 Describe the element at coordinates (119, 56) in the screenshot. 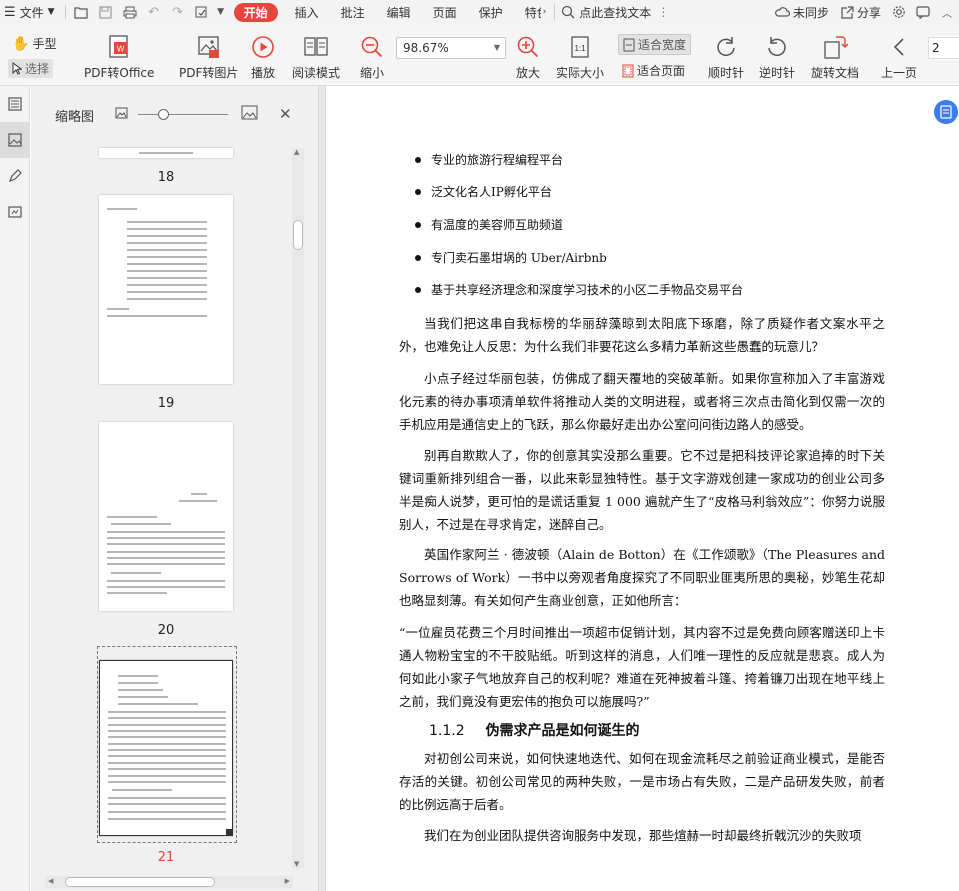

I see `pdf-to-office-button: W PDF转Office` at that location.